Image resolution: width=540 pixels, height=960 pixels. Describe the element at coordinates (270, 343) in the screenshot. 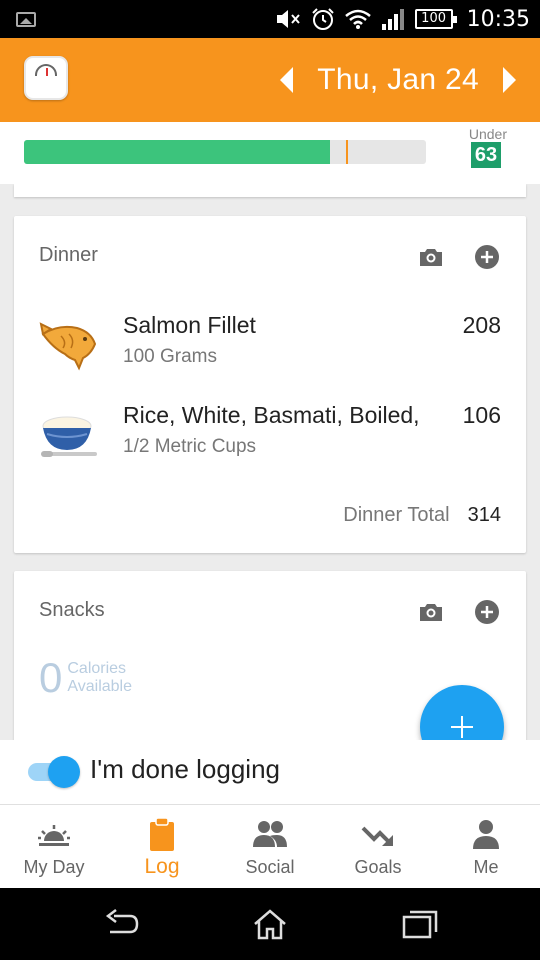

I see `food-row: Salmon Fillet 100 Grams 208` at that location.